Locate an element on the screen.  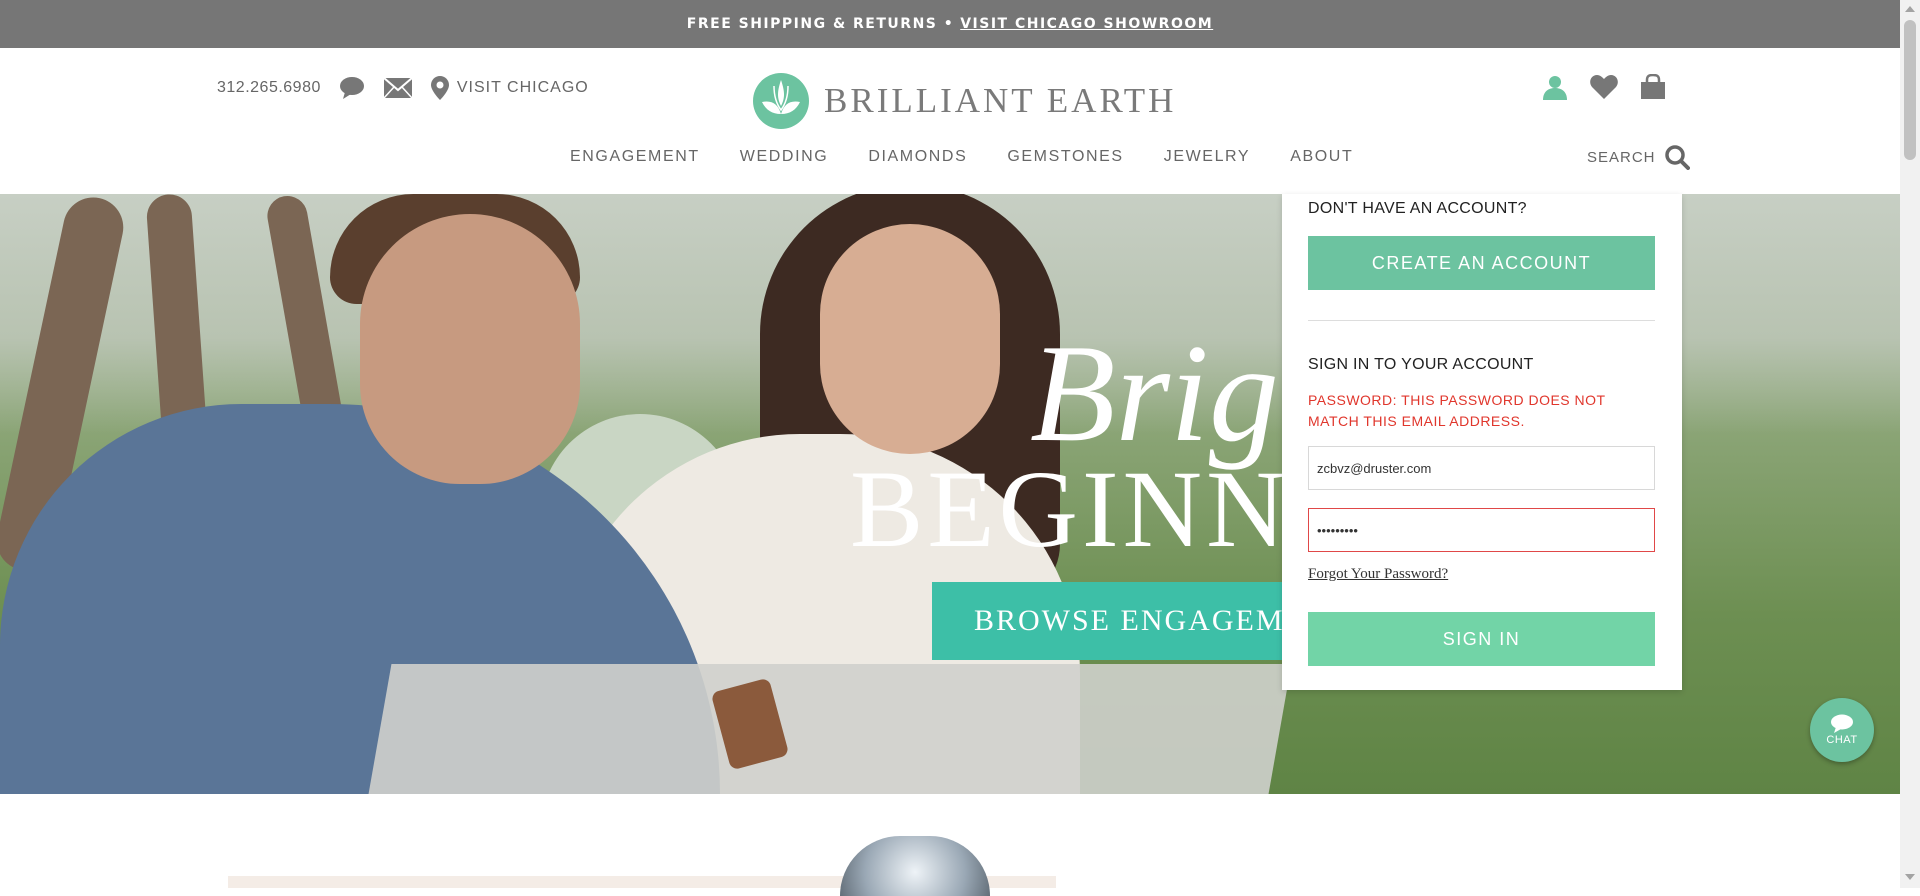
search-icon is located at coordinates (1677, 157).